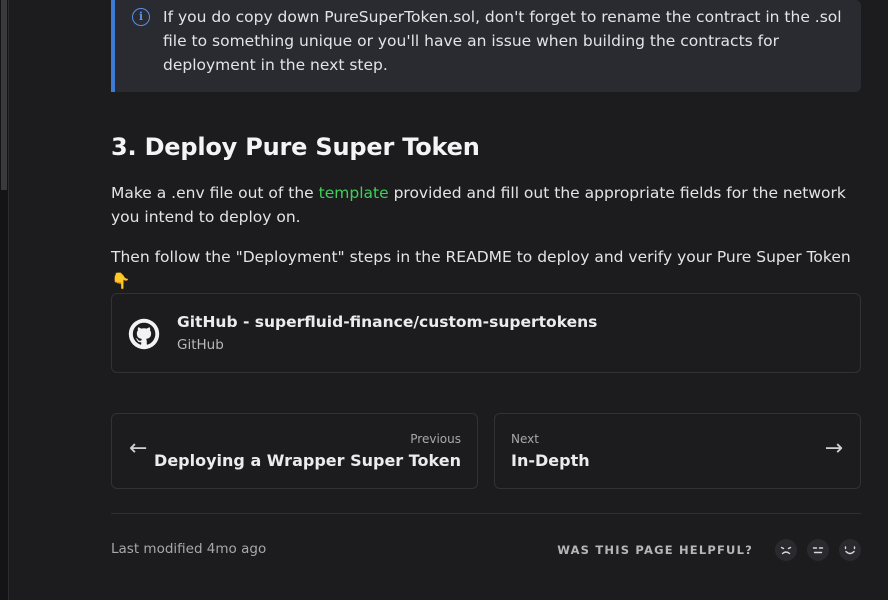 The width and height of the screenshot is (888, 600). Describe the element at coordinates (525, 439) in the screenshot. I see `next-label: Next` at that location.